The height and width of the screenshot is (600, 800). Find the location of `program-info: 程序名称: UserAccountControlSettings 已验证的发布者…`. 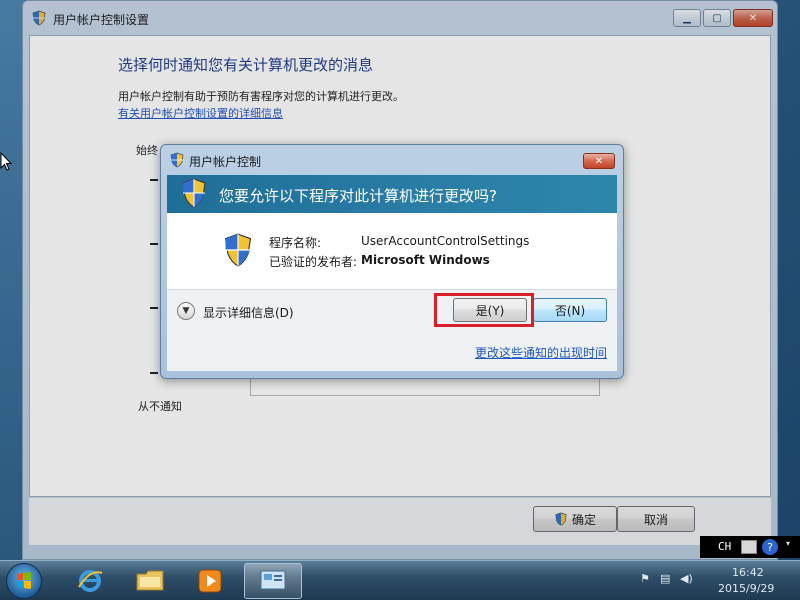

program-info: 程序名称: UserAccountControlSettings 已验证的发布者… is located at coordinates (392, 251).